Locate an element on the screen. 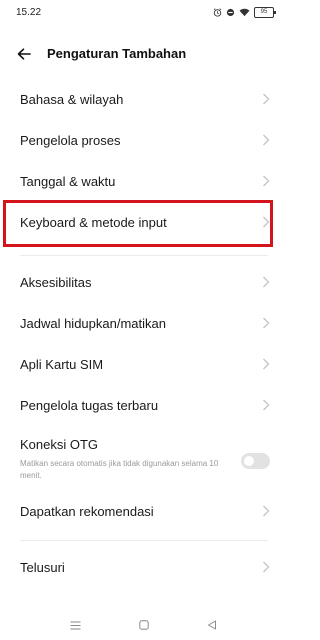 The height and width of the screenshot is (640, 320). back-icon is located at coordinates (212, 625).